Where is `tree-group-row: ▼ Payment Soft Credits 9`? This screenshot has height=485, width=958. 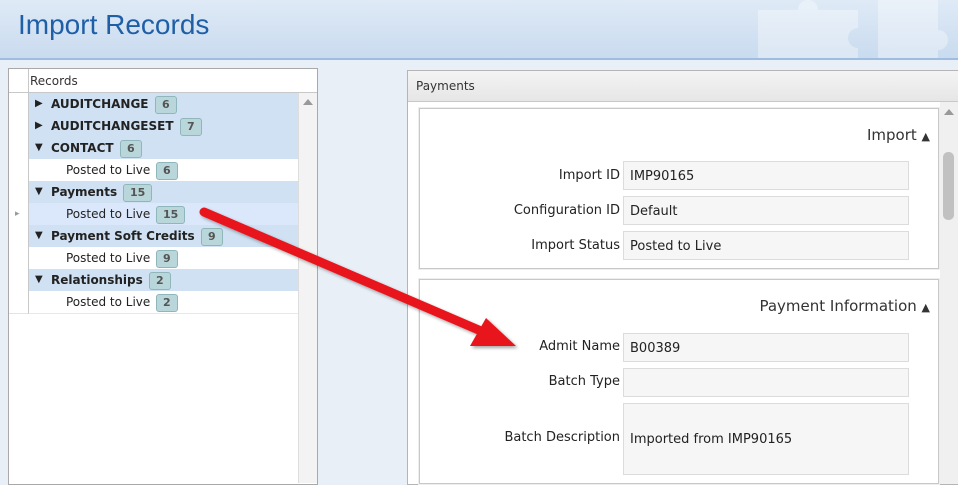 tree-group-row: ▼ Payment Soft Credits 9 is located at coordinates (153, 236).